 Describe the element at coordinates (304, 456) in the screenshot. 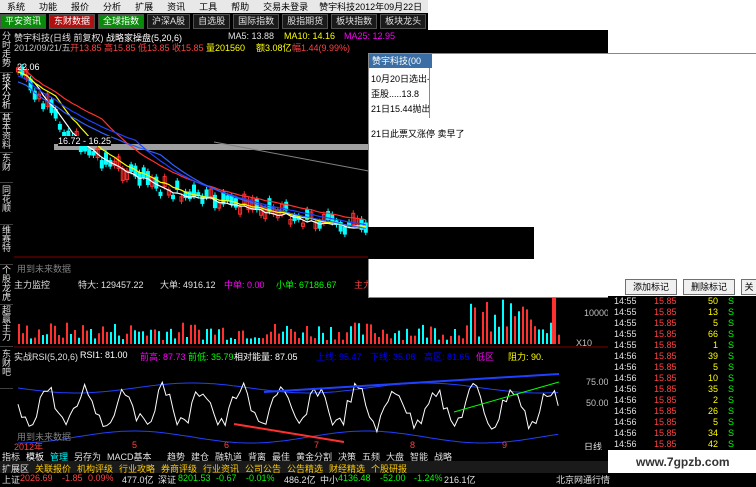

I see `indicator-tab-bar: 指标 模板 管理 另存为 MACD基本 趋势 建仓 融轨道 背离 最佳 黄金分割 决策 五频 大盘 智能 战略` at that location.